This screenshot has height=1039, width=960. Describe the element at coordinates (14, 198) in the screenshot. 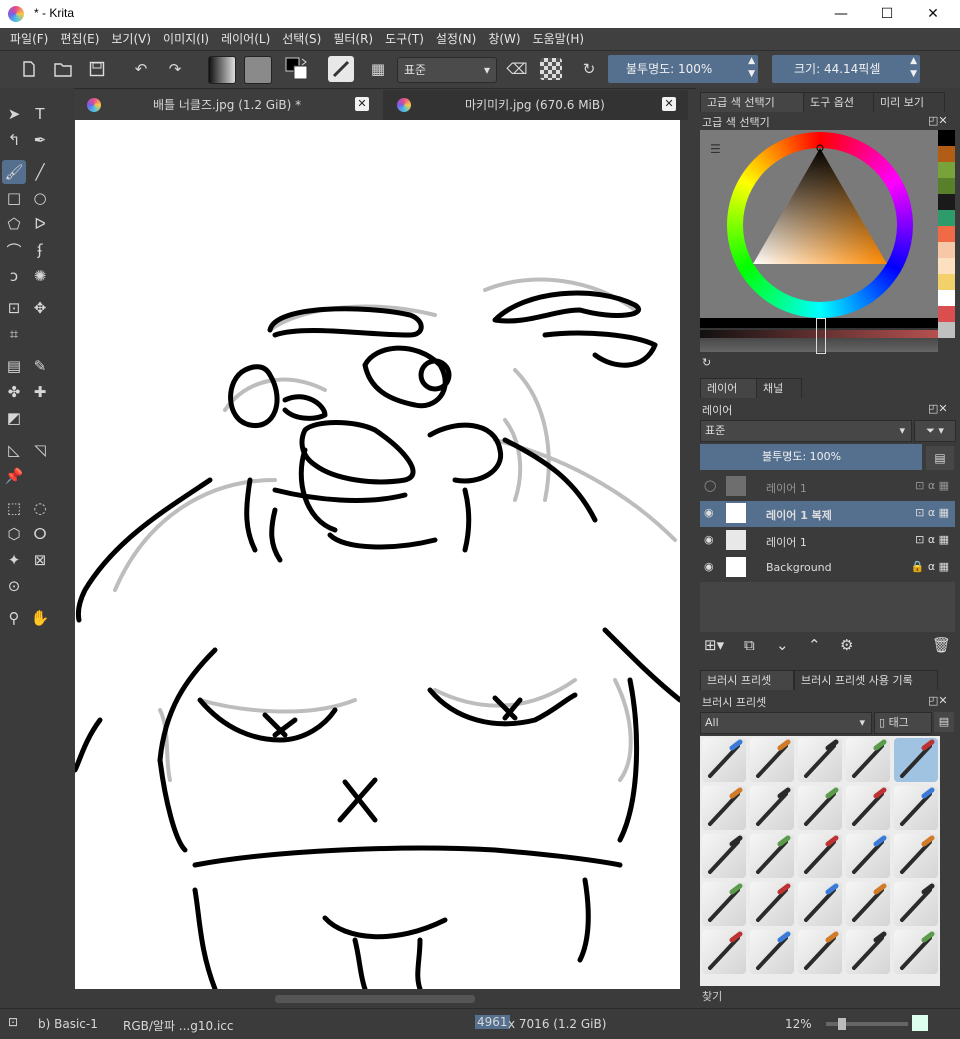

I see `rectangle-tool-icon: □` at that location.